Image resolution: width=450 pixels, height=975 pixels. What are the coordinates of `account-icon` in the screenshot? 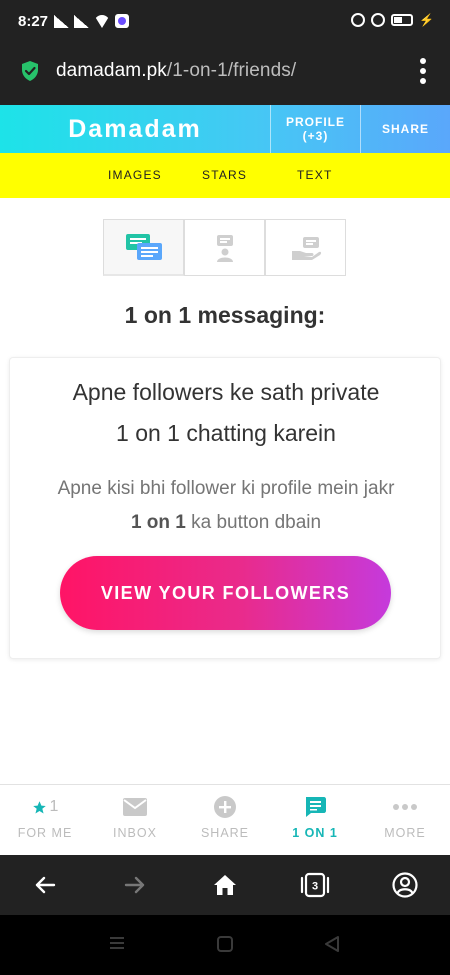 It's located at (405, 885).